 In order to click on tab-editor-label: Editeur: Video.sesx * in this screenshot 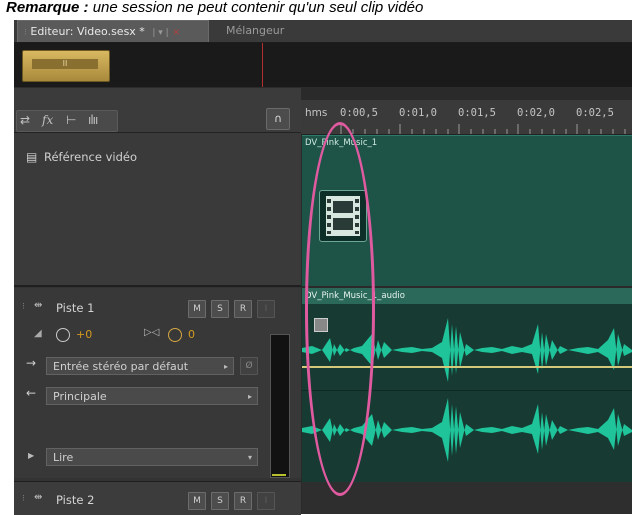, I will do `click(87, 31)`.